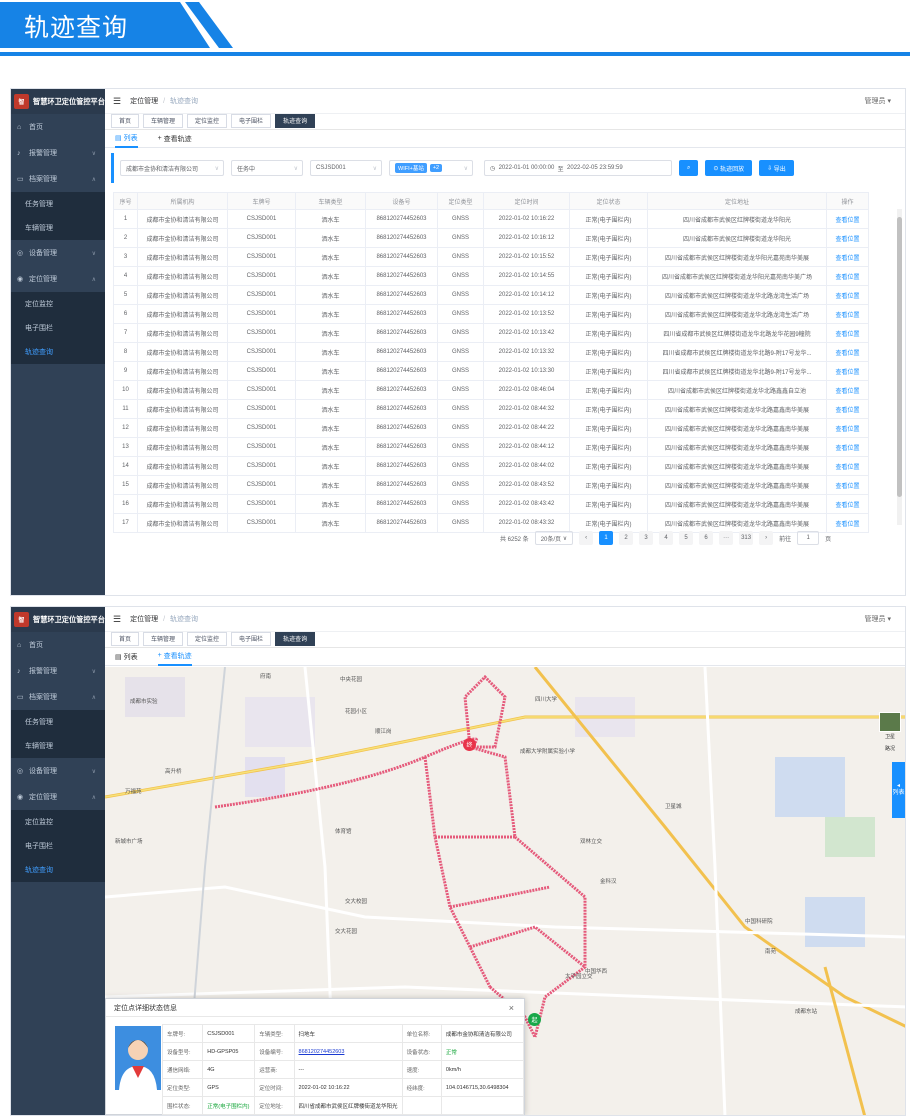 Image resolution: width=910 pixels, height=1120 pixels. What do you see at coordinates (469, 744) in the screenshot?
I see `track-end-marker: 终` at bounding box center [469, 744].